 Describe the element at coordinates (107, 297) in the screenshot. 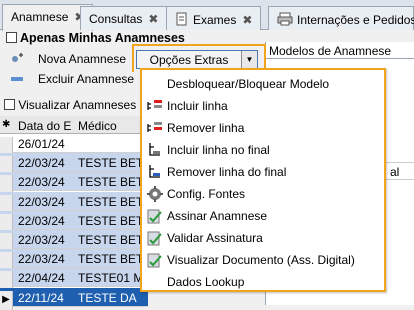

I see `cell-doctor: TESTE DA` at that location.